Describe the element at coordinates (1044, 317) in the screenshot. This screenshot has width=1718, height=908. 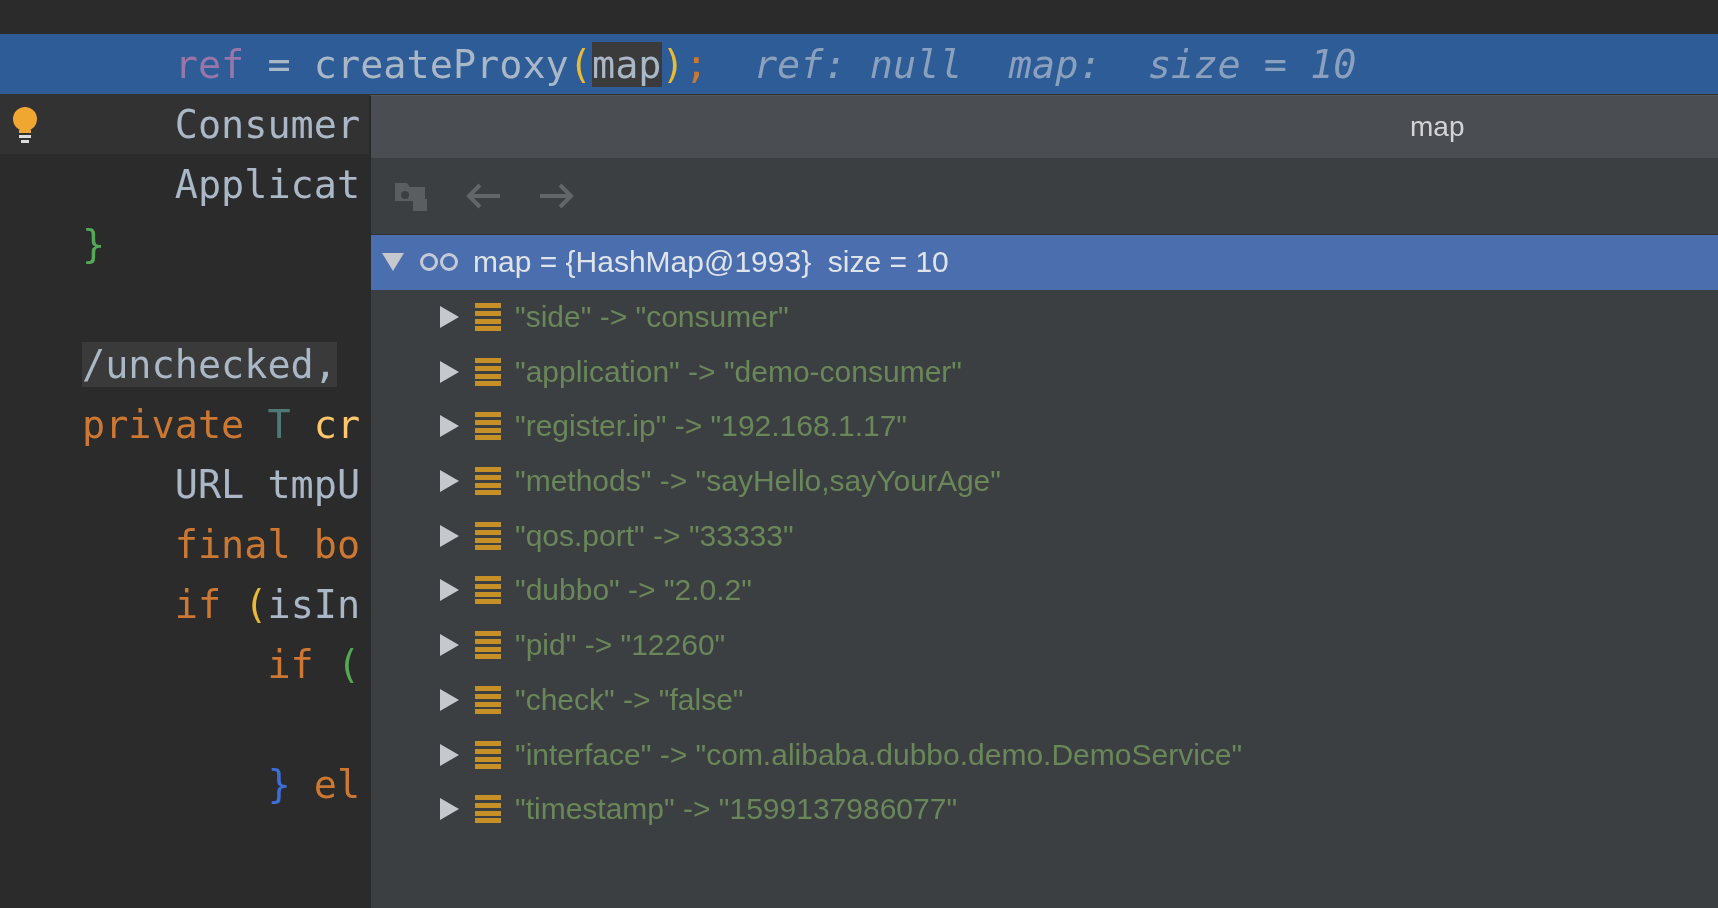
I see `tree-row: "side" -> "consumer"` at that location.